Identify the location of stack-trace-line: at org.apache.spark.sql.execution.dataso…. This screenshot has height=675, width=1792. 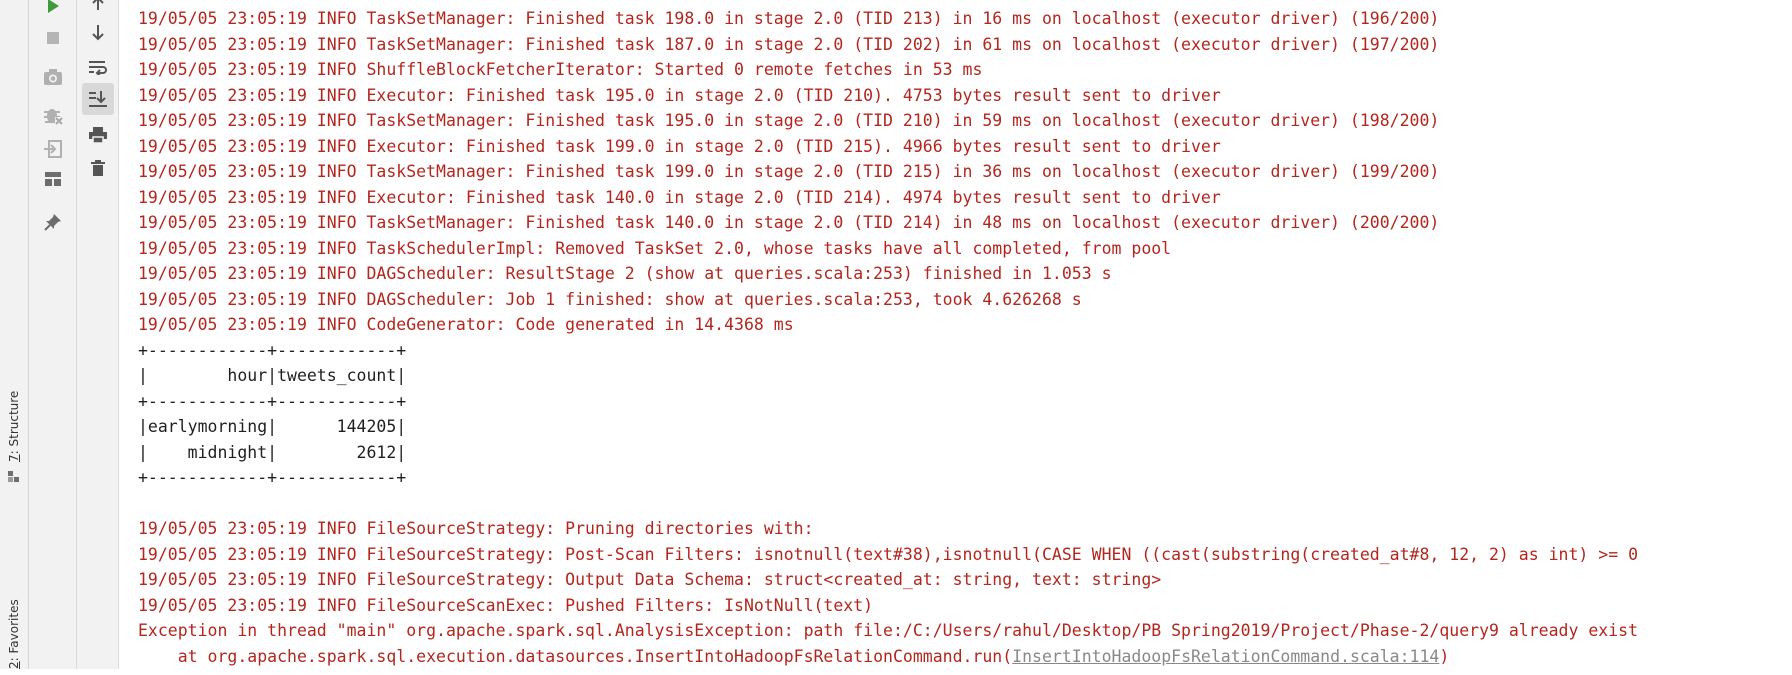
(965, 657).